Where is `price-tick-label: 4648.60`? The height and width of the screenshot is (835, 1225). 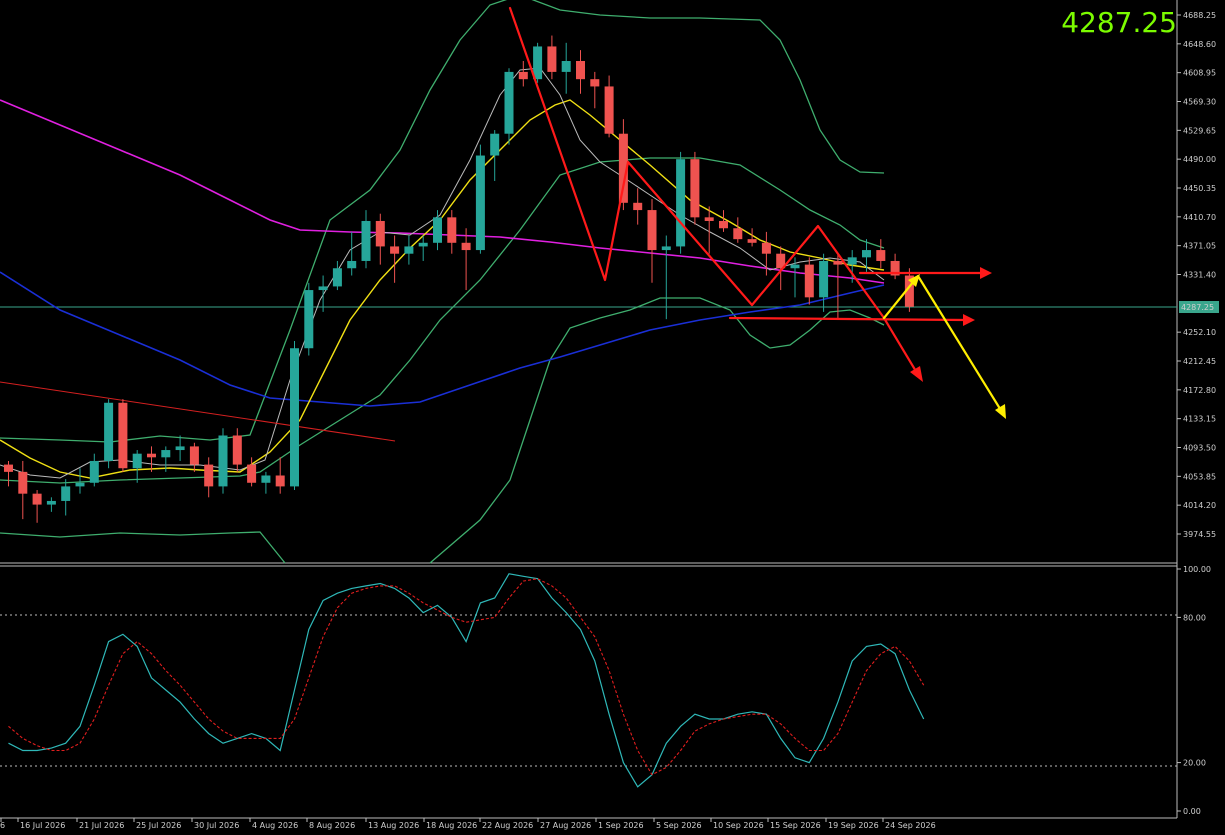
price-tick-label: 4648.60 is located at coordinates (1199, 44).